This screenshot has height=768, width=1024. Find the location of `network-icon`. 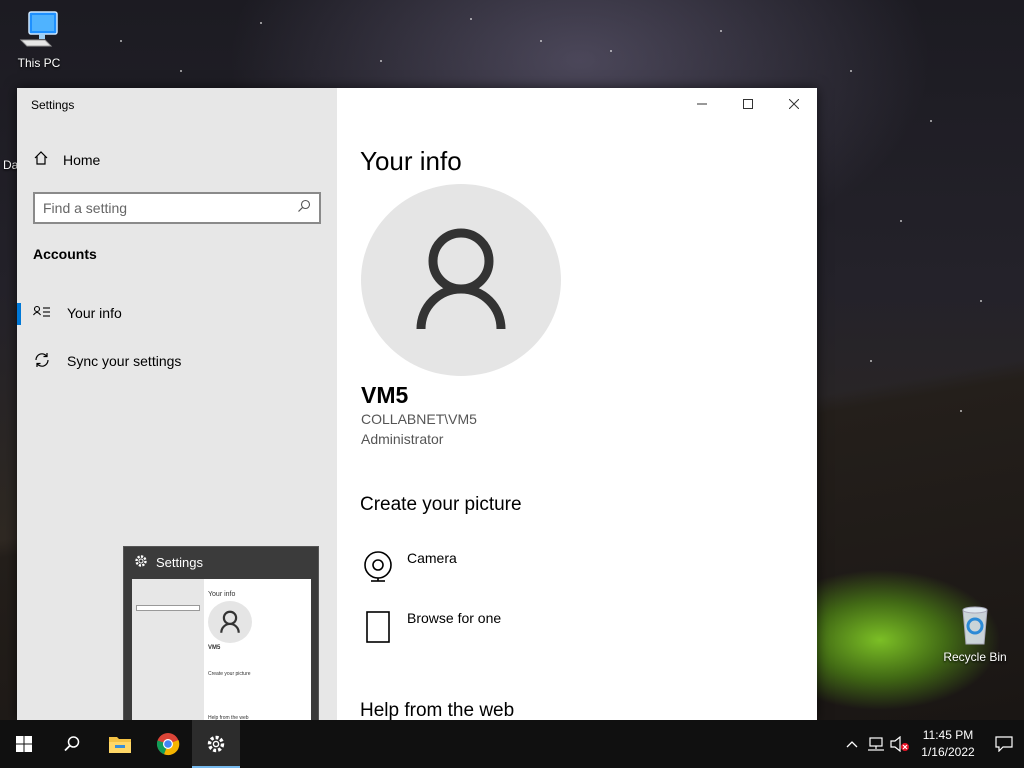

network-icon is located at coordinates (876, 744).